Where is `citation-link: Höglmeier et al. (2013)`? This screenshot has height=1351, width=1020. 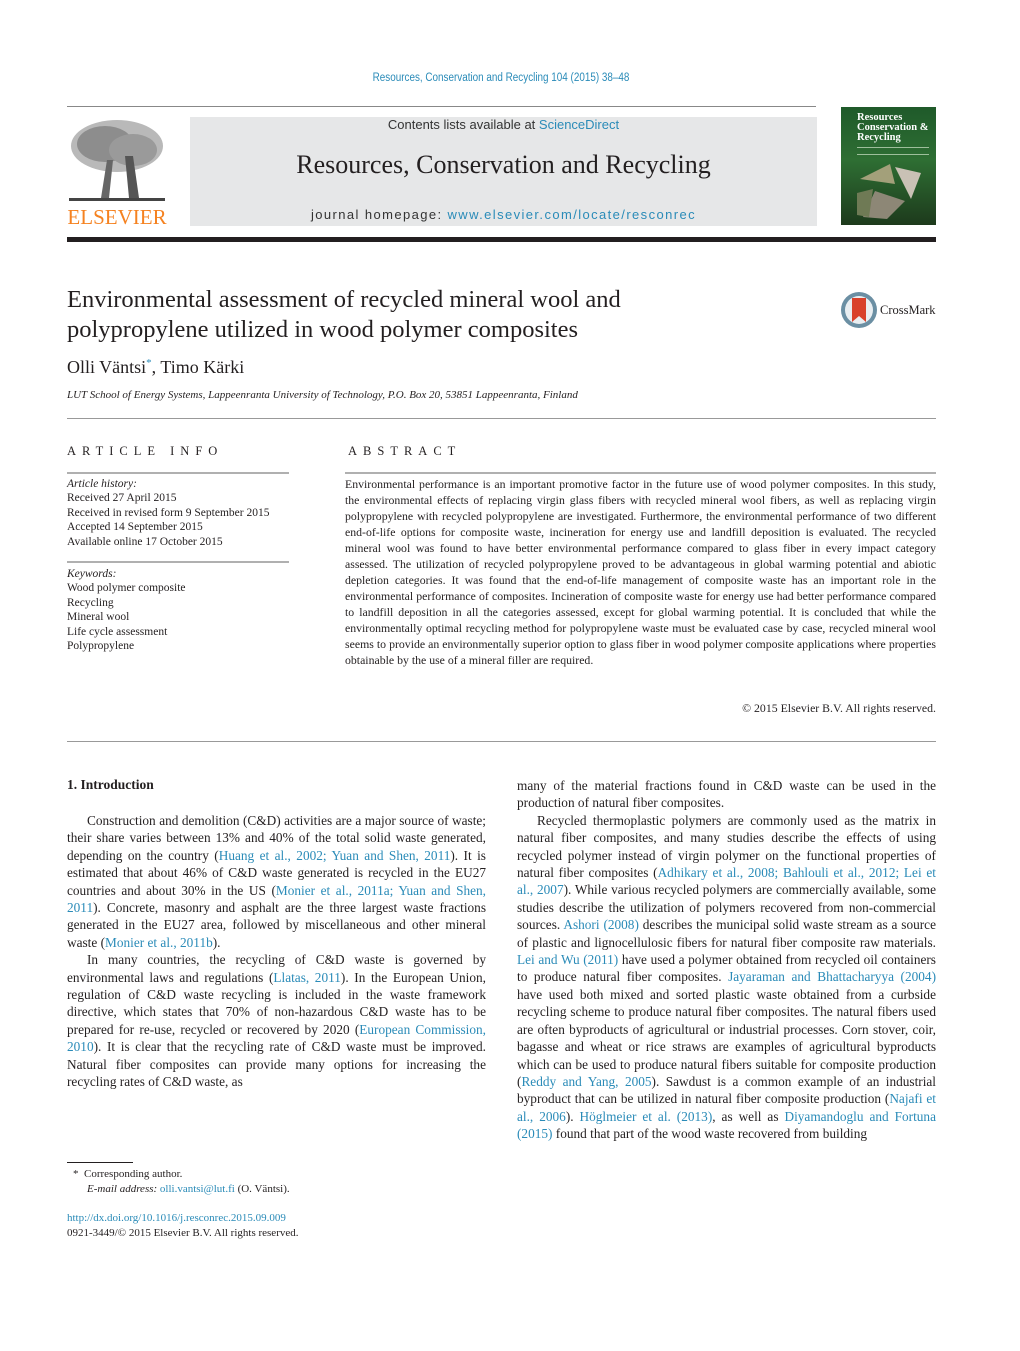 citation-link: Höglmeier et al. (2013) is located at coordinates (646, 1116).